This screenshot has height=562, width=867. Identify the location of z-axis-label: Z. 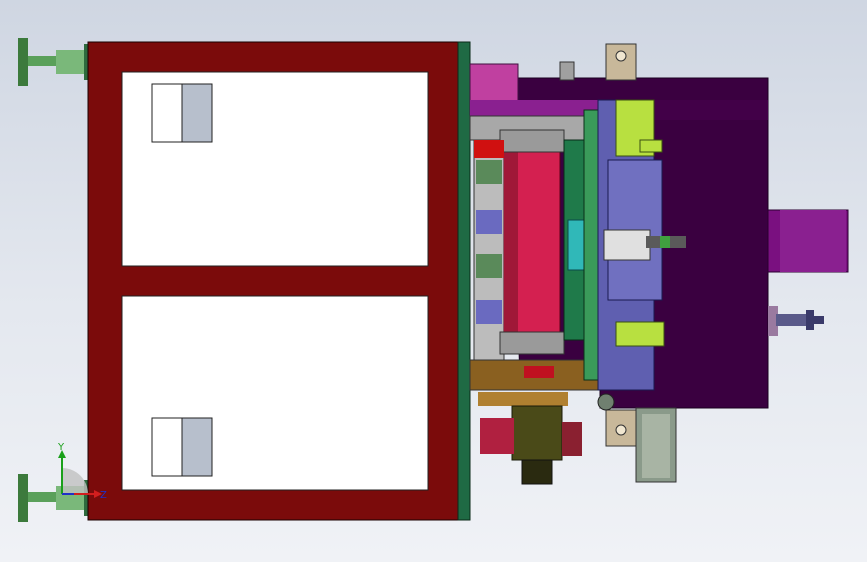
(103, 495).